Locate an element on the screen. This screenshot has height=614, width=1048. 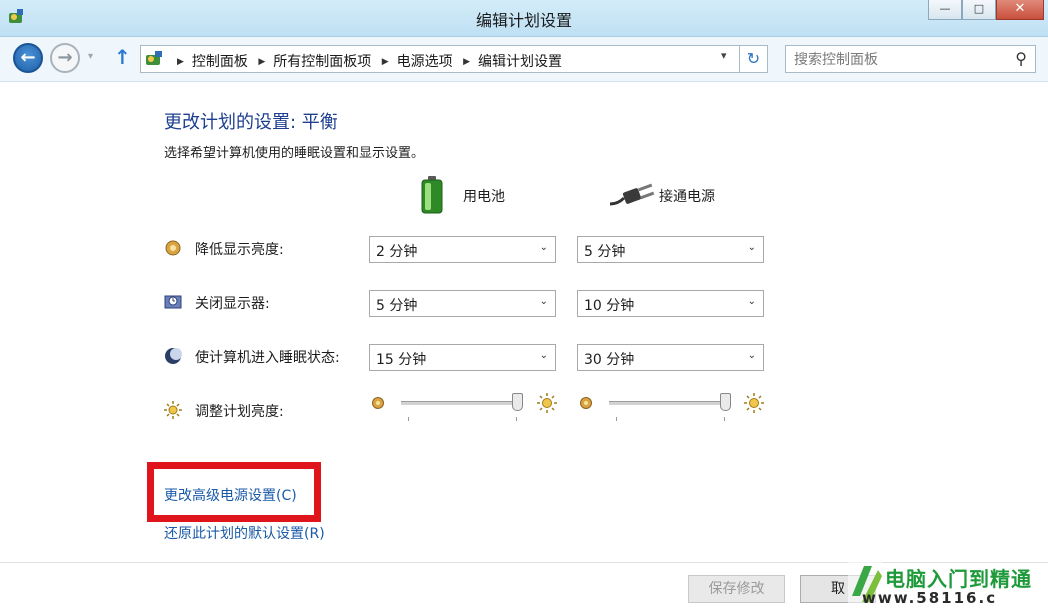
sleep-plugged-select: 30 分钟 ⌄ is located at coordinates (670, 357).